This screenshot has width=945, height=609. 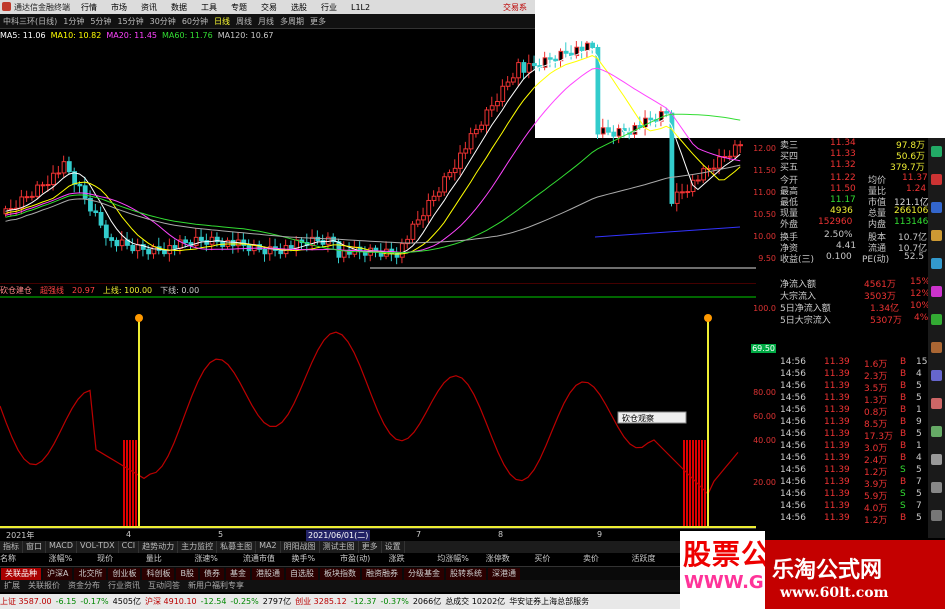 What do you see at coordinates (89, 7) in the screenshot?
I see `menu-item: 行情` at bounding box center [89, 7].